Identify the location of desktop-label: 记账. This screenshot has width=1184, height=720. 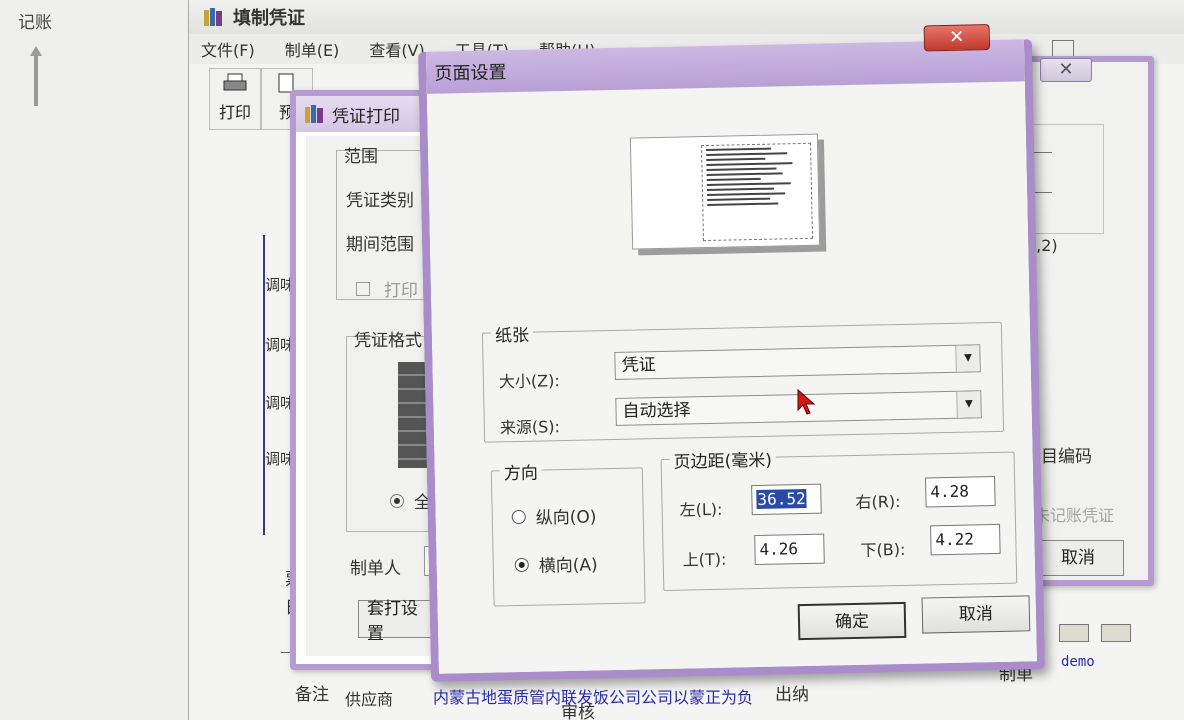
(35, 23).